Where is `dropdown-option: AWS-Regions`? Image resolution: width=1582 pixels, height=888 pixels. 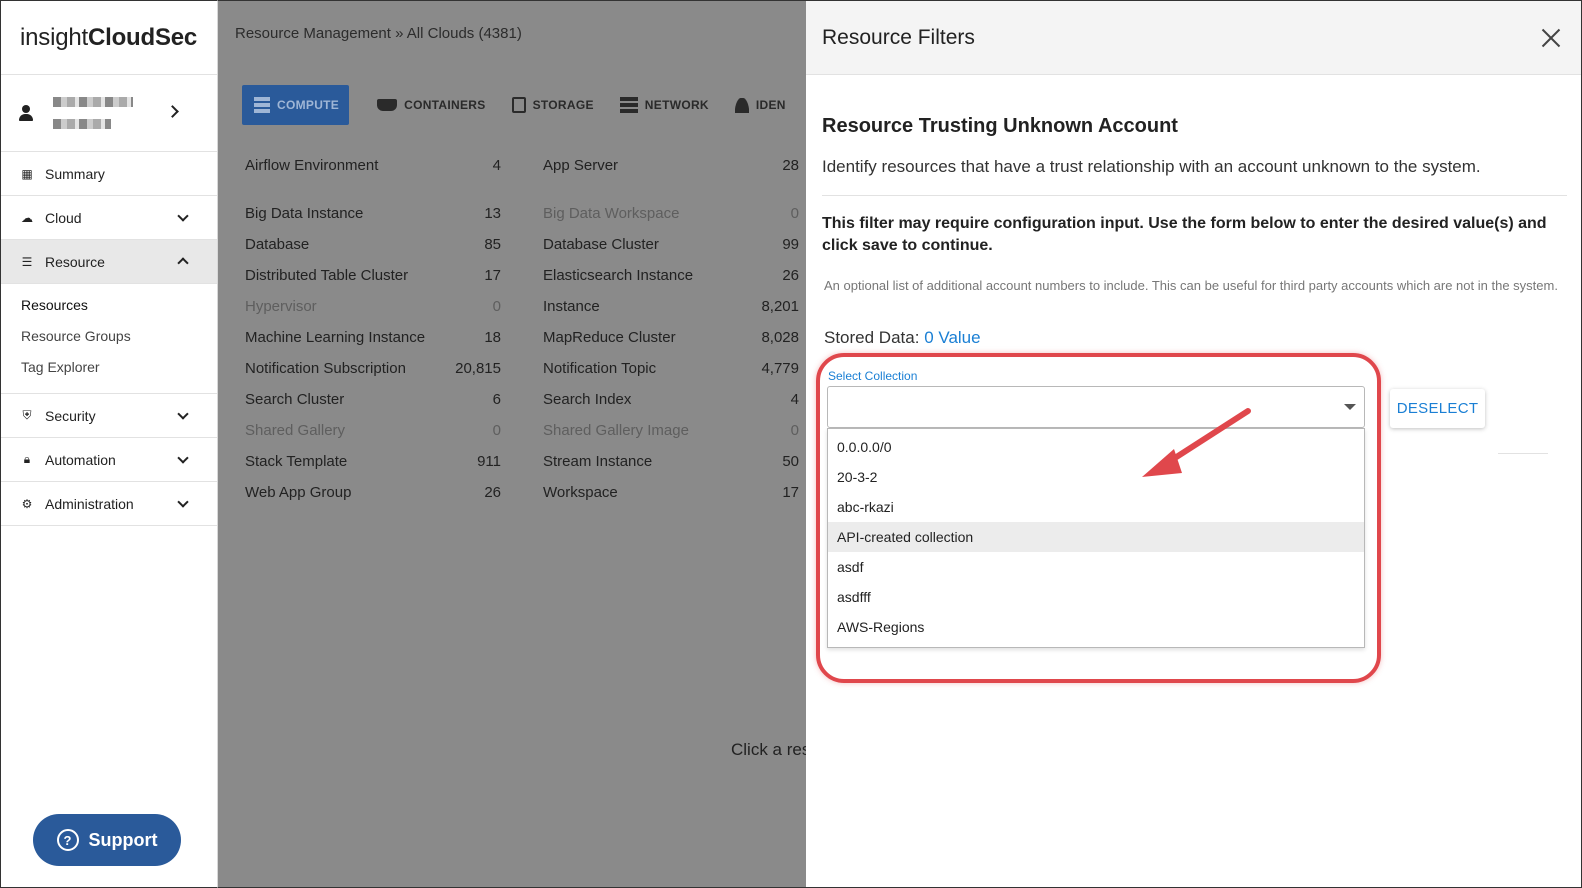
dropdown-option: AWS-Regions is located at coordinates (1096, 627).